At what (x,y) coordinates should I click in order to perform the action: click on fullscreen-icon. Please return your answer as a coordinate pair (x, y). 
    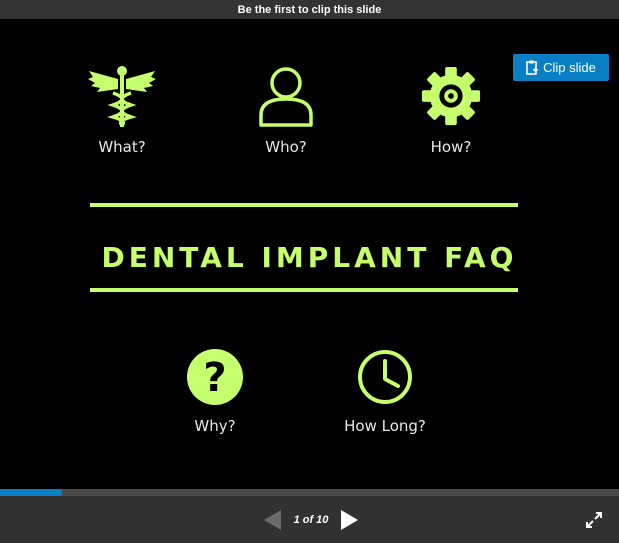
    Looking at the image, I should click on (594, 522).